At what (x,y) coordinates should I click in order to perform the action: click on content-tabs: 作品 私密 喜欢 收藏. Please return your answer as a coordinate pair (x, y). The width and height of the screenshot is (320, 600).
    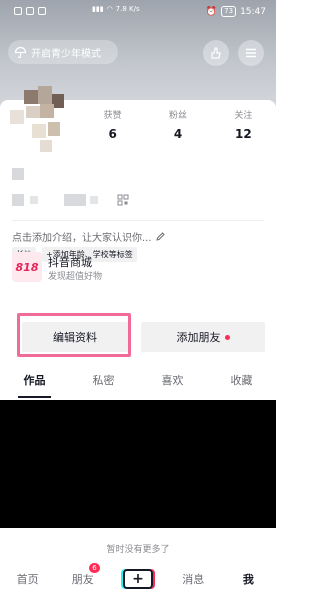
    Looking at the image, I should click on (138, 385).